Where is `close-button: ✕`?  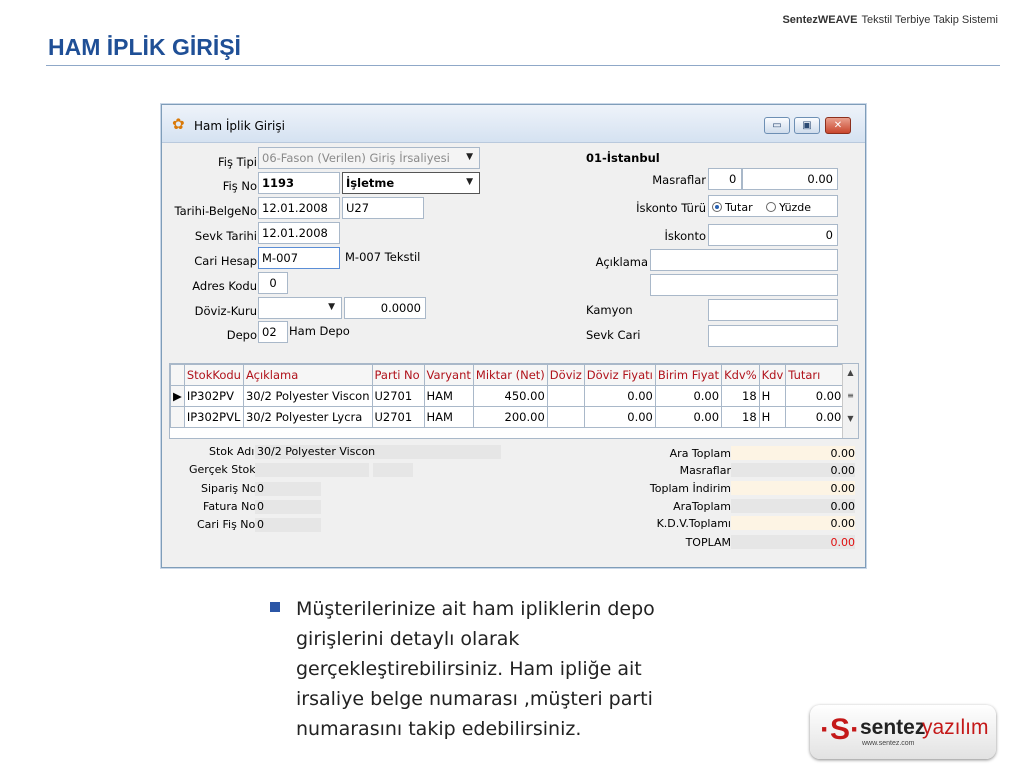
close-button: ✕ is located at coordinates (838, 125).